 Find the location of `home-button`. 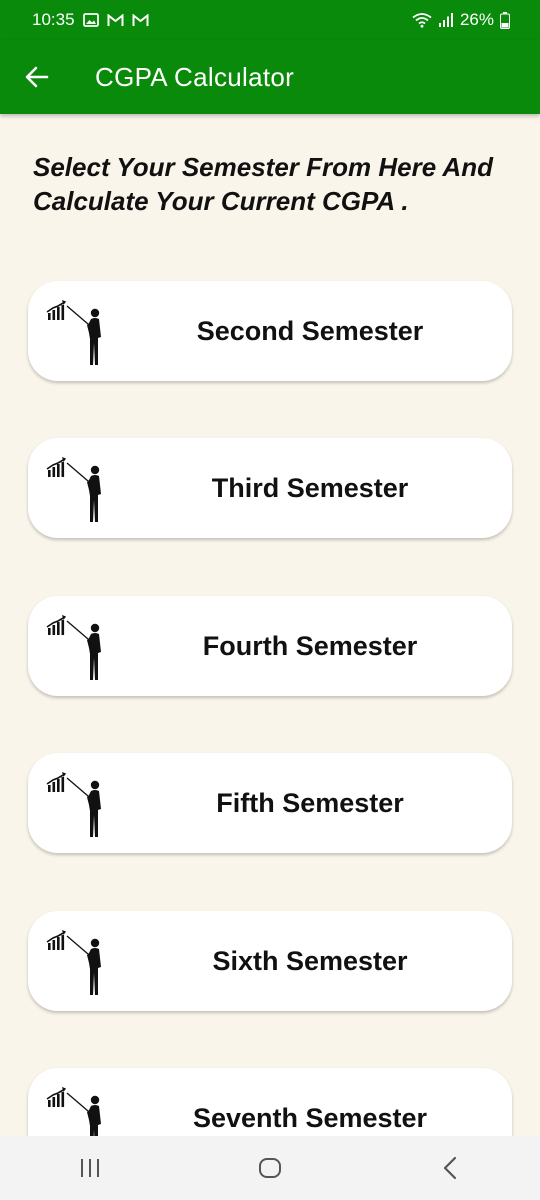

home-button is located at coordinates (270, 1168).